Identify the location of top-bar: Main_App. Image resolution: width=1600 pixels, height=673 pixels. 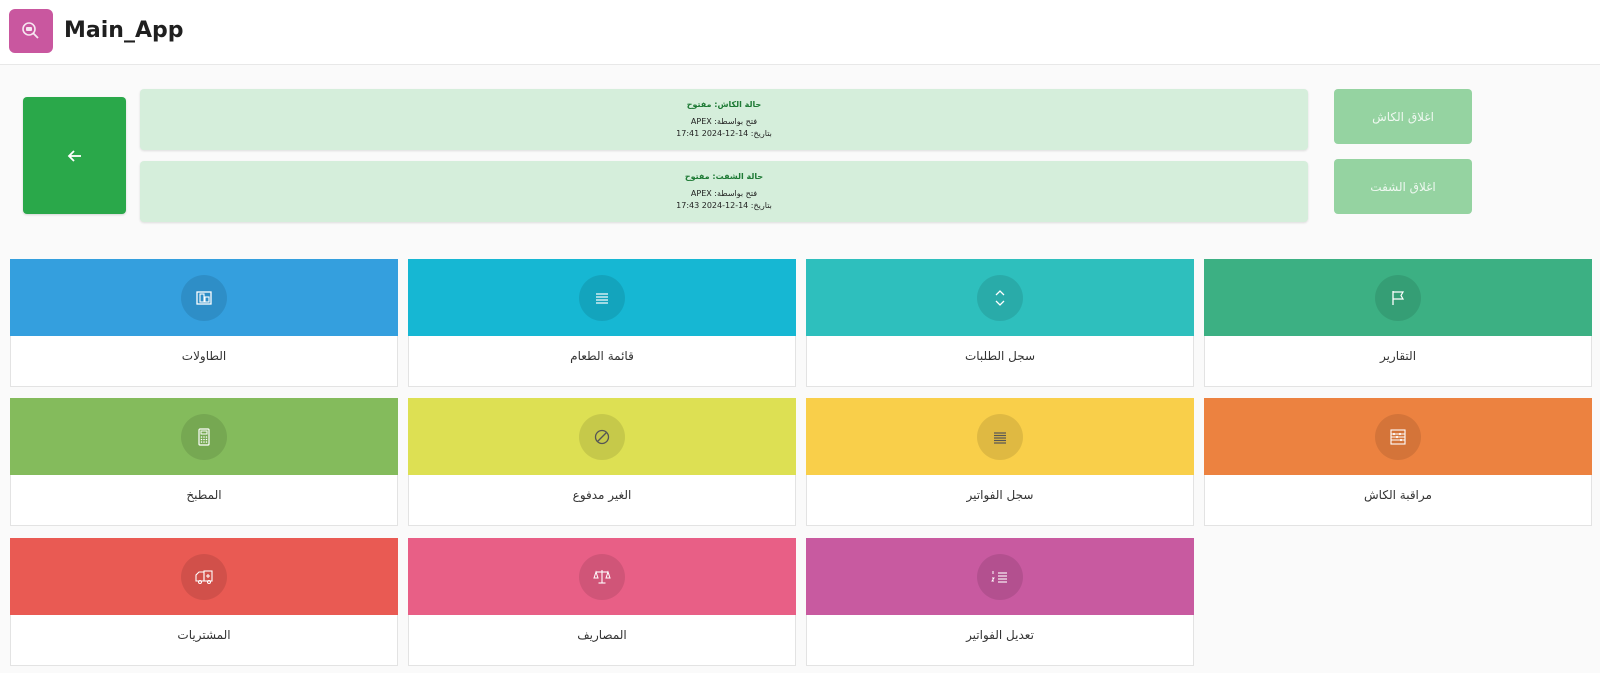
(800, 32).